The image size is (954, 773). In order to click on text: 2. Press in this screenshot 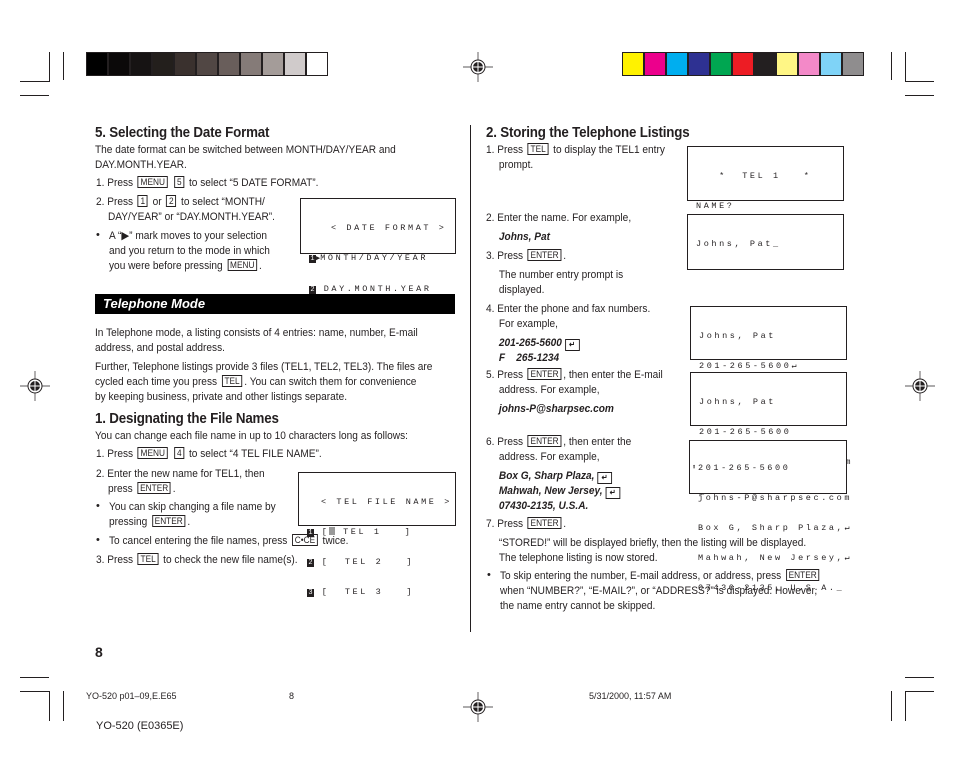, I will do `click(115, 202)`.